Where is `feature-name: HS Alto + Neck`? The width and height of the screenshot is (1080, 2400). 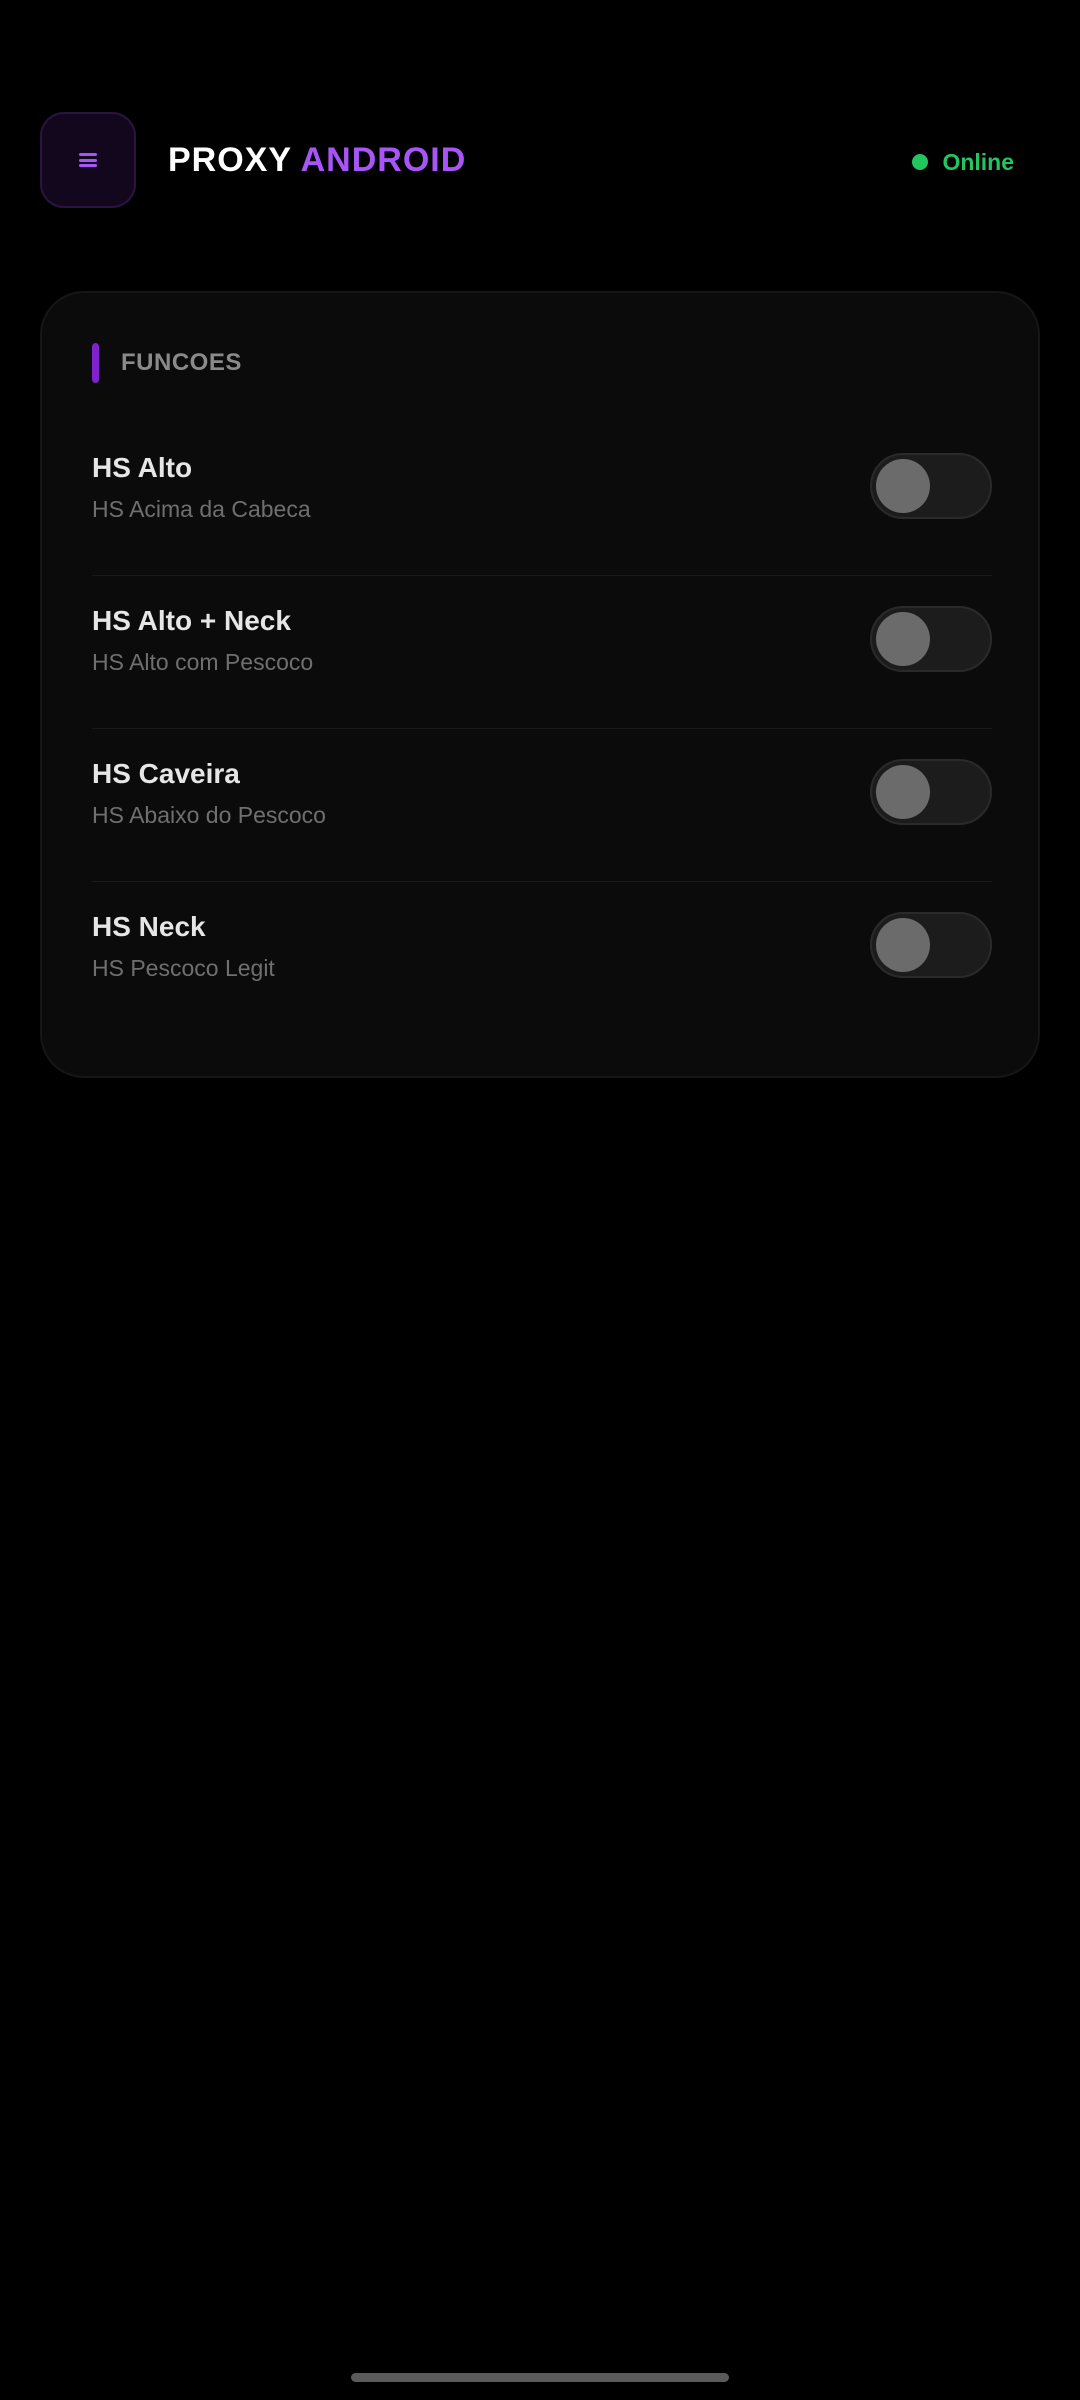
feature-name: HS Alto + Neck is located at coordinates (191, 620).